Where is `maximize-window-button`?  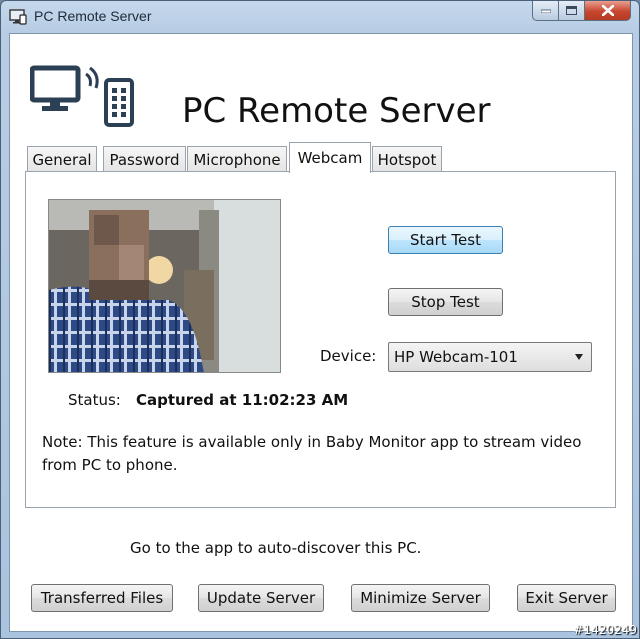
maximize-window-button is located at coordinates (572, 11).